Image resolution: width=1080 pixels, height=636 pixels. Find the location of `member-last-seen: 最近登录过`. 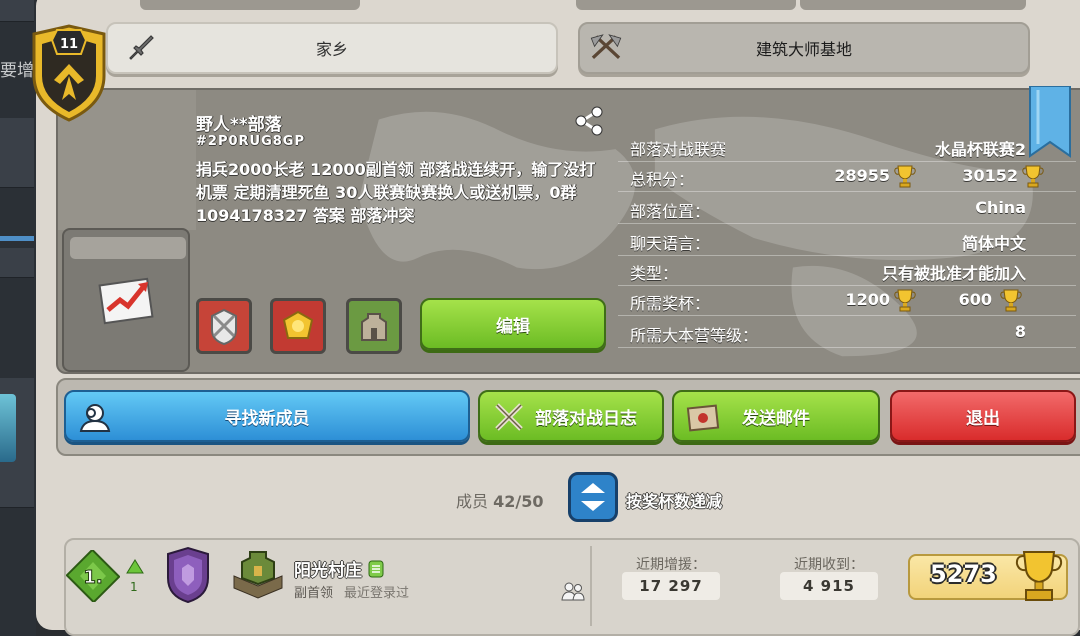

member-last-seen: 最近登录过 is located at coordinates (377, 593).